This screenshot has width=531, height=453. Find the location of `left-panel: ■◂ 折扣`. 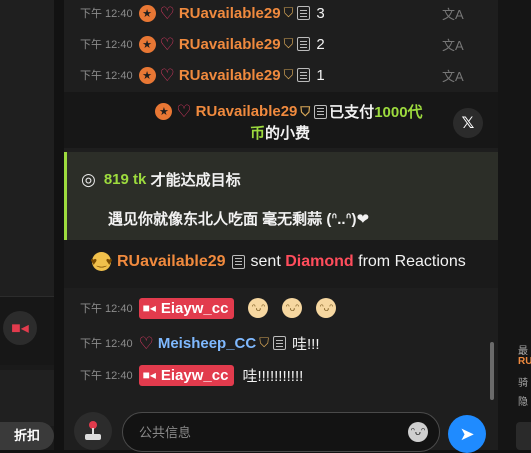

left-panel: ■◂ 折扣 is located at coordinates (27, 225).